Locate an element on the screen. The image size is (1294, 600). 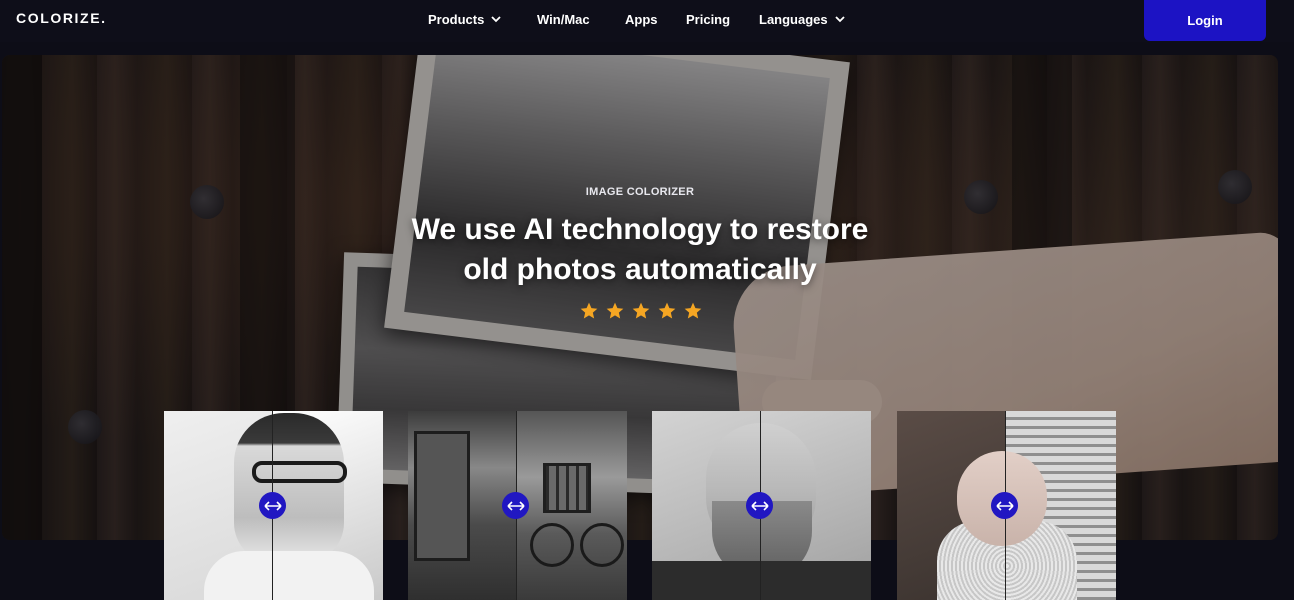
nav-apps: Apps is located at coordinates (641, 19).